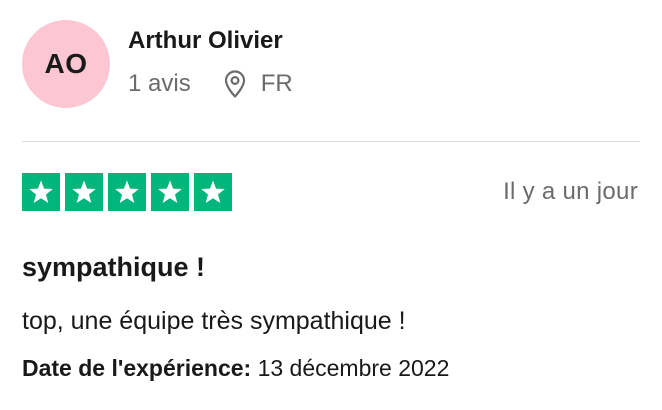 This screenshot has height=410, width=662. I want to click on divider, so click(331, 141).